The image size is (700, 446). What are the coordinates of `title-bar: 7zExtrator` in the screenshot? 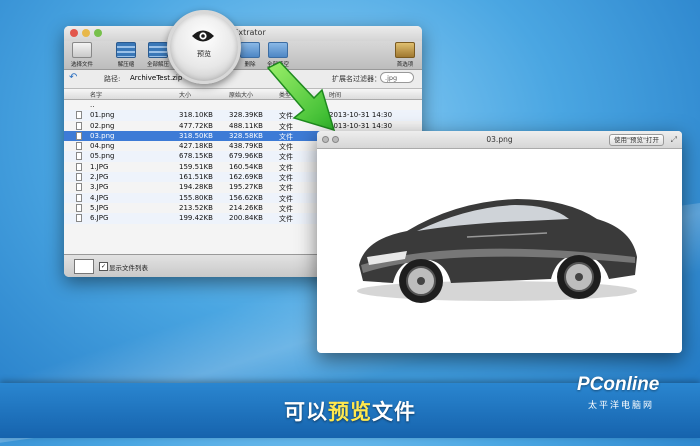 It's located at (243, 33).